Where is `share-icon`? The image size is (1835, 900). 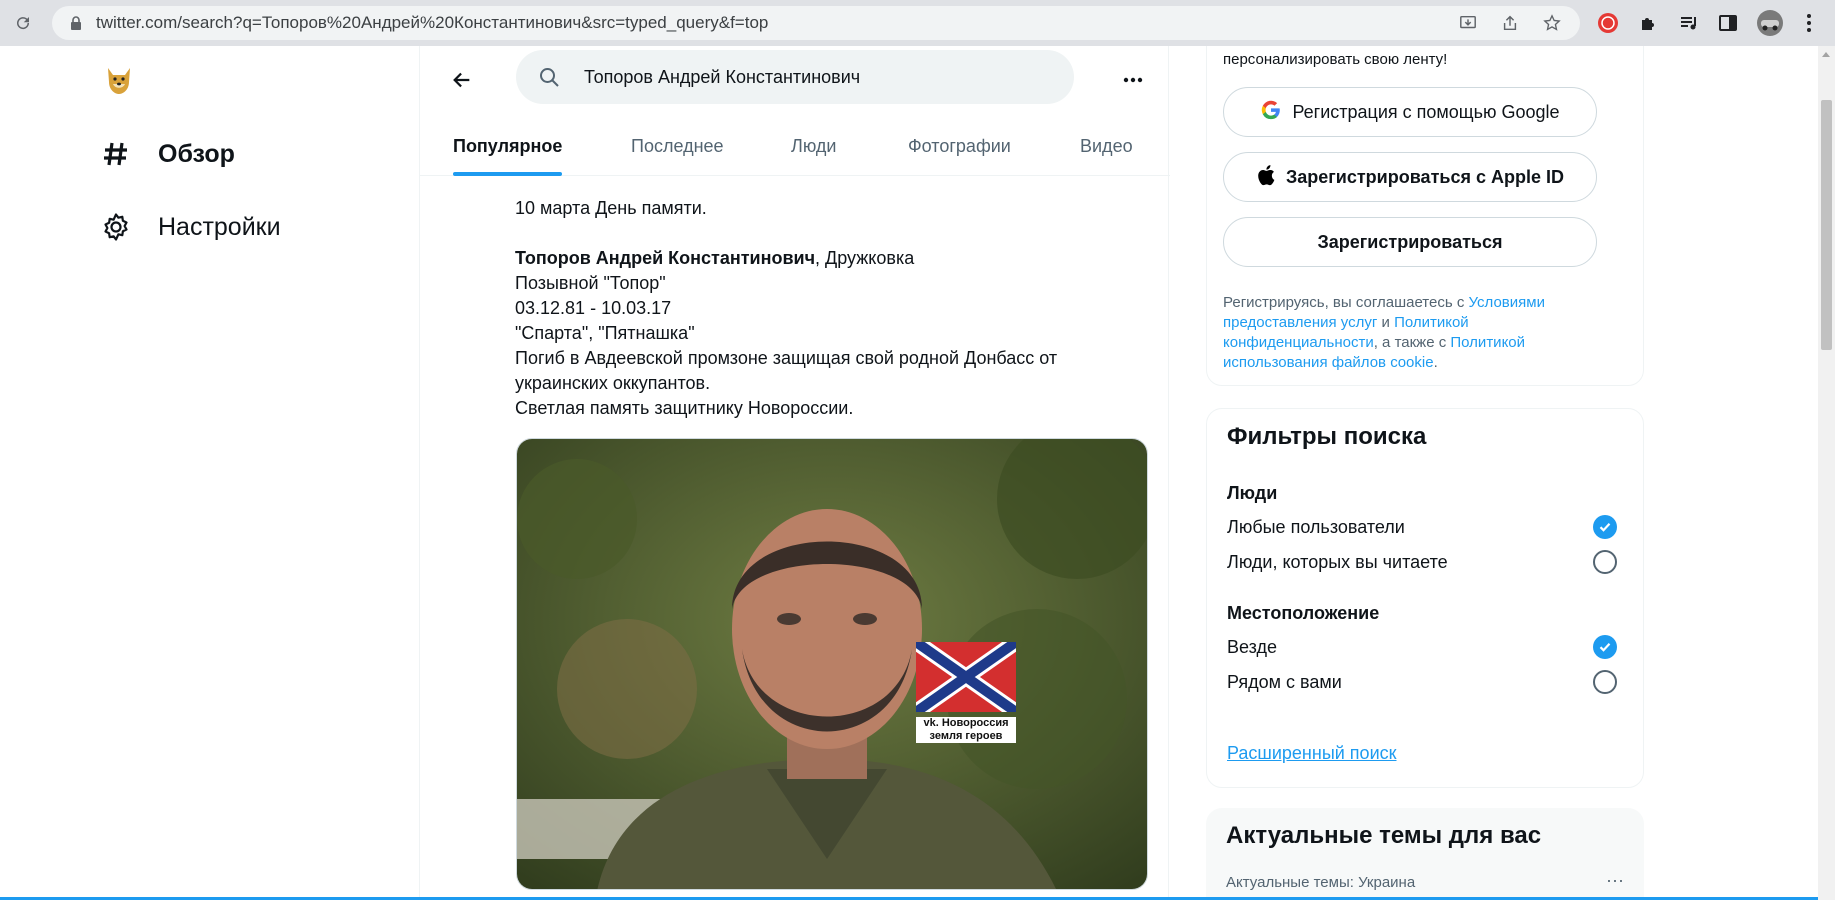 share-icon is located at coordinates (1510, 23).